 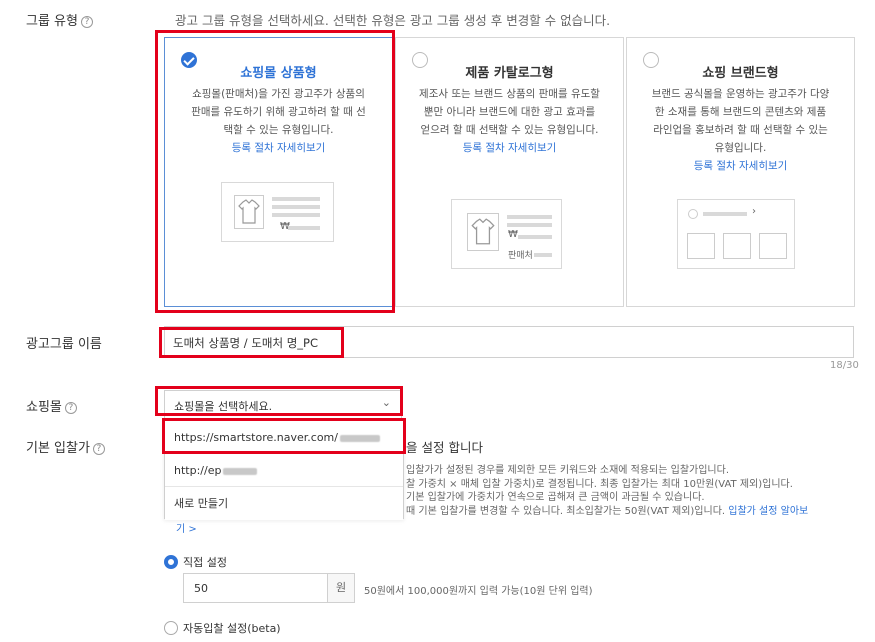 I want to click on radio-icon, so click(x=171, y=628).